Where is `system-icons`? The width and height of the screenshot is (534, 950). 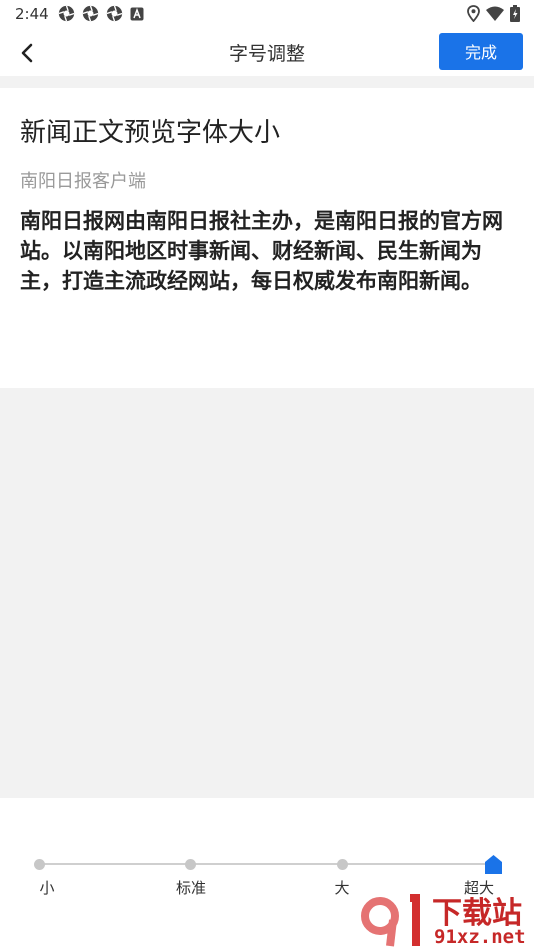 system-icons is located at coordinates (493, 13).